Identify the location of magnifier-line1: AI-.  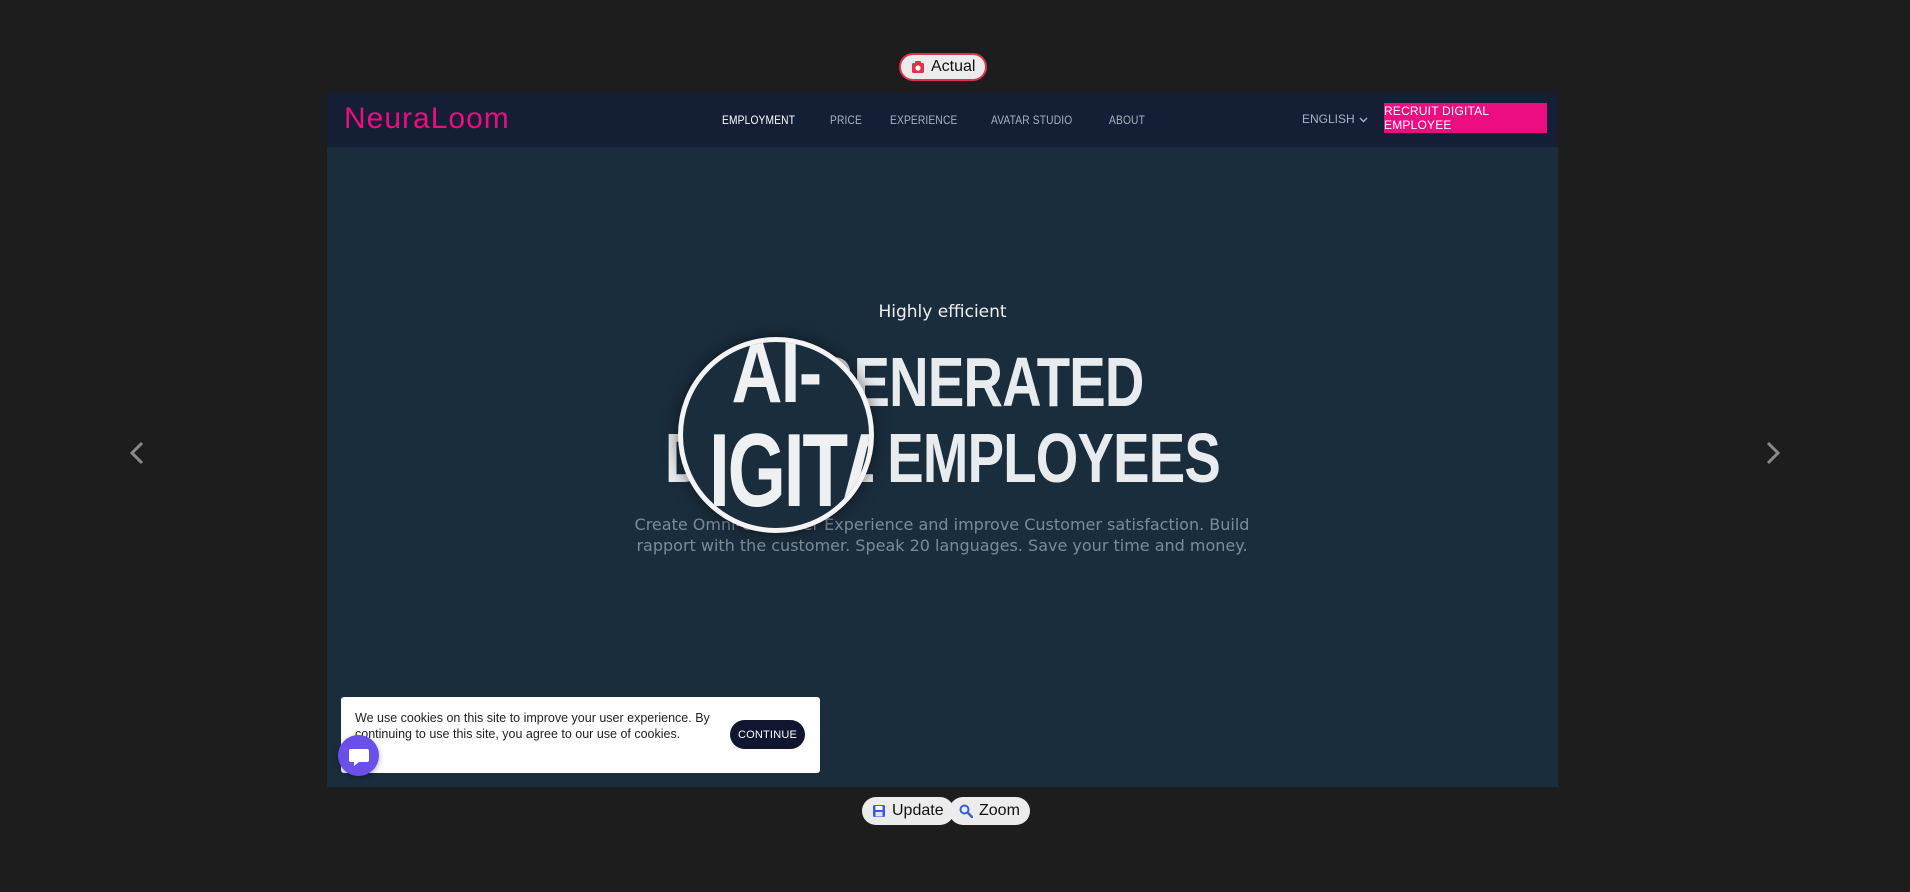
(776, 379).